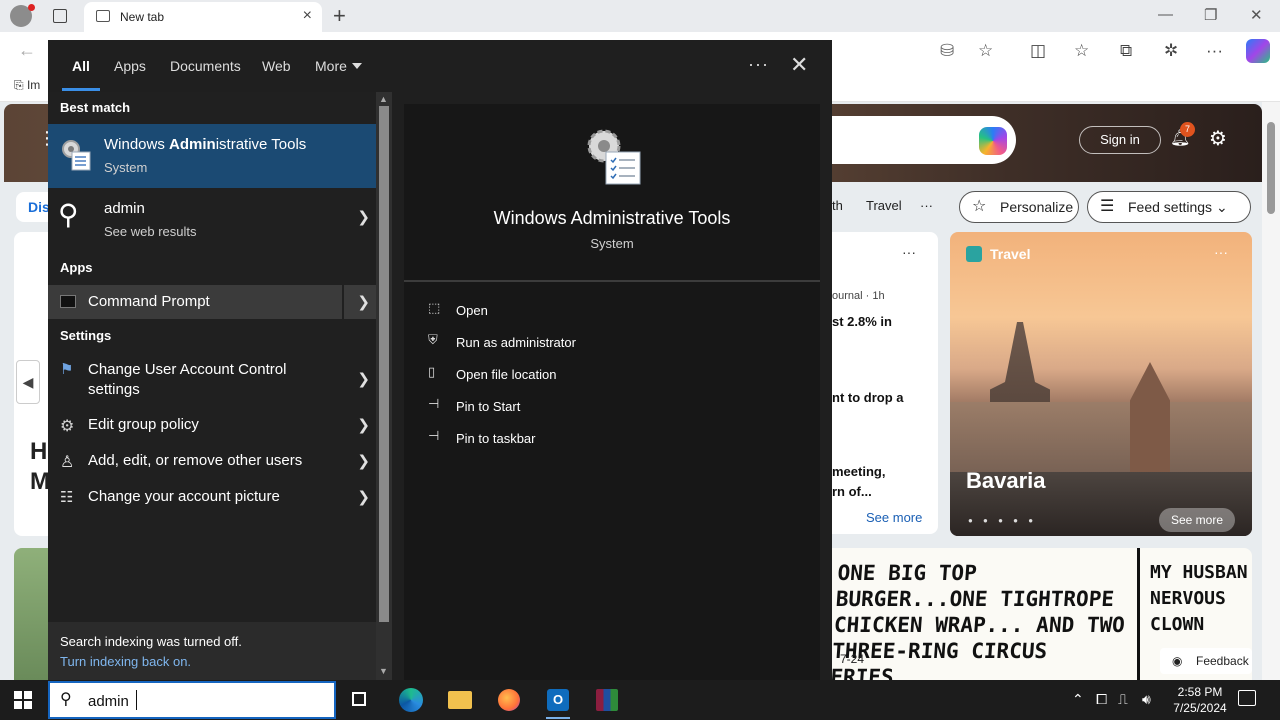  What do you see at coordinates (614, 344) in the screenshot?
I see `action-run-as-admin: ⛨ Run as administrator` at bounding box center [614, 344].